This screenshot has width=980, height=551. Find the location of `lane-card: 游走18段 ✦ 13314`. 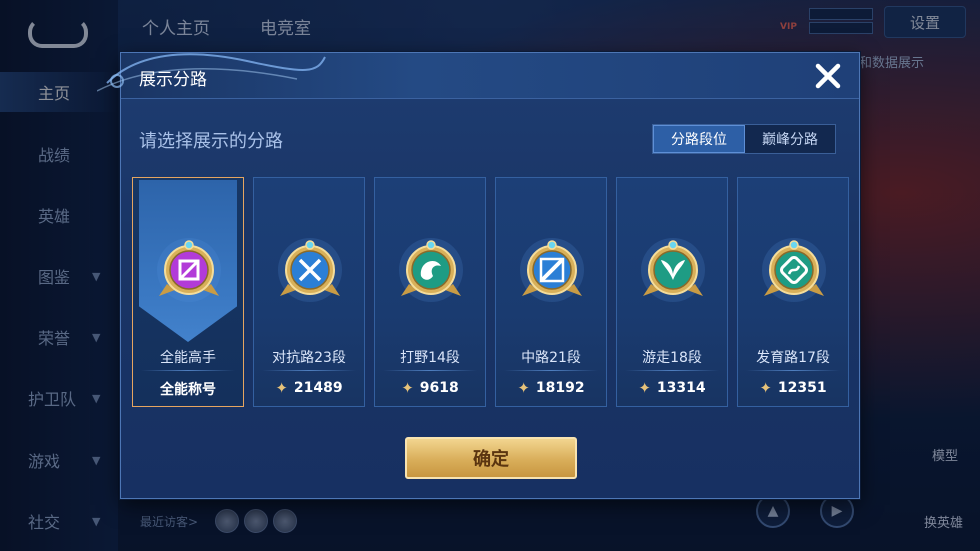

lane-card: 游走18段 ✦ 13314 is located at coordinates (672, 292).